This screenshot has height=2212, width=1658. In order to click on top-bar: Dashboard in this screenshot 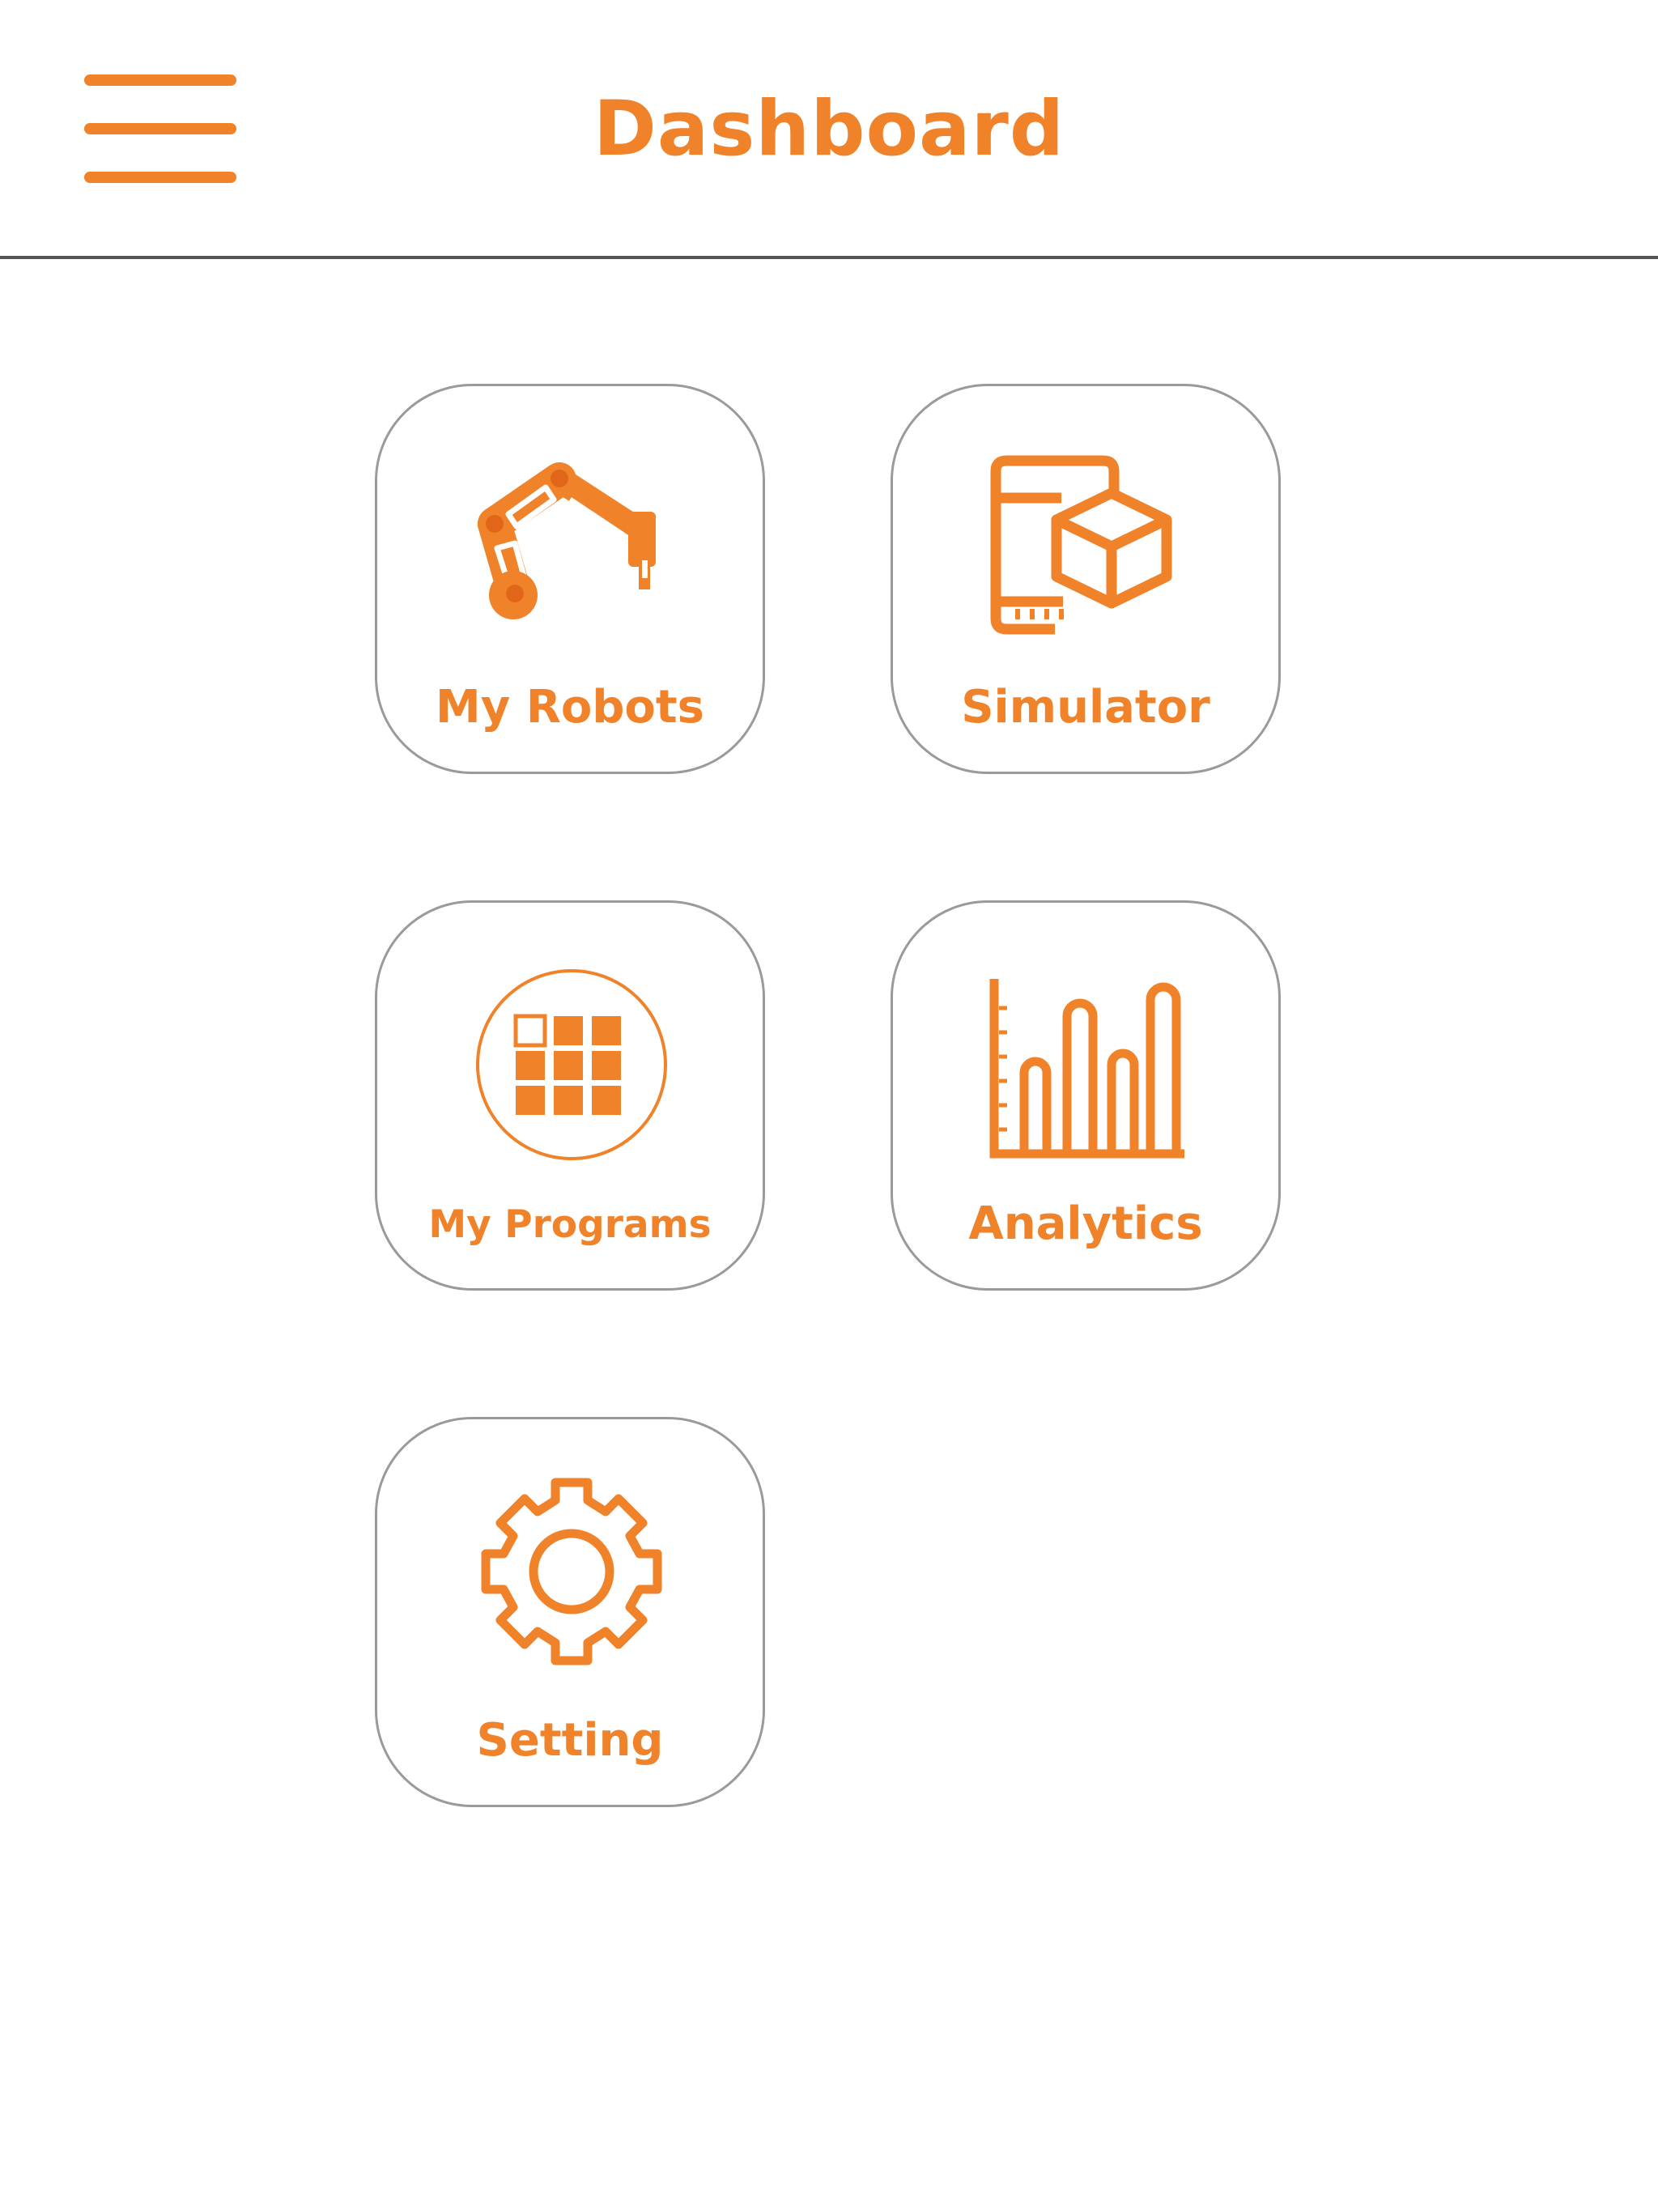, I will do `click(829, 130)`.